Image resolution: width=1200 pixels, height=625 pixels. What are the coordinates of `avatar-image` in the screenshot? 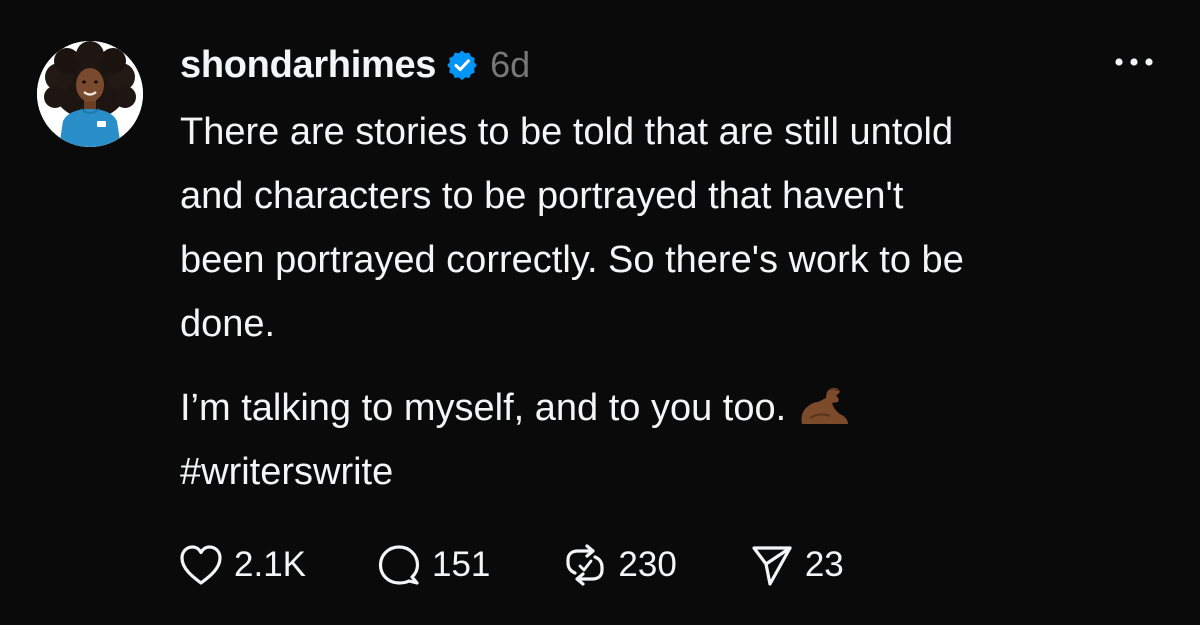 It's located at (90, 94).